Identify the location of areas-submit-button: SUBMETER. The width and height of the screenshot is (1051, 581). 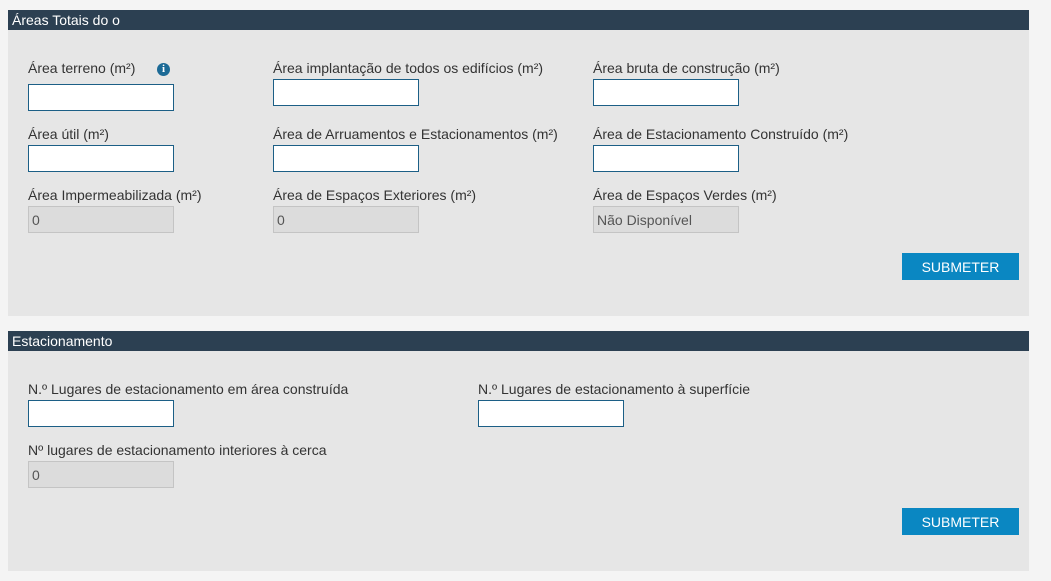
(960, 266).